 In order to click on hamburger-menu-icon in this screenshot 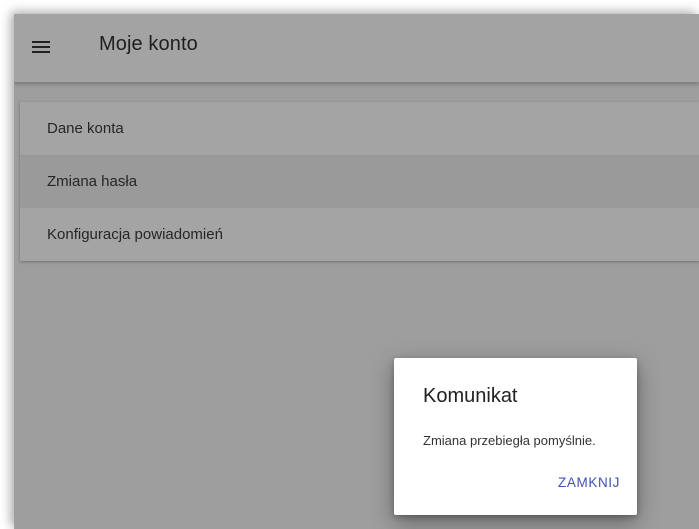, I will do `click(41, 47)`.